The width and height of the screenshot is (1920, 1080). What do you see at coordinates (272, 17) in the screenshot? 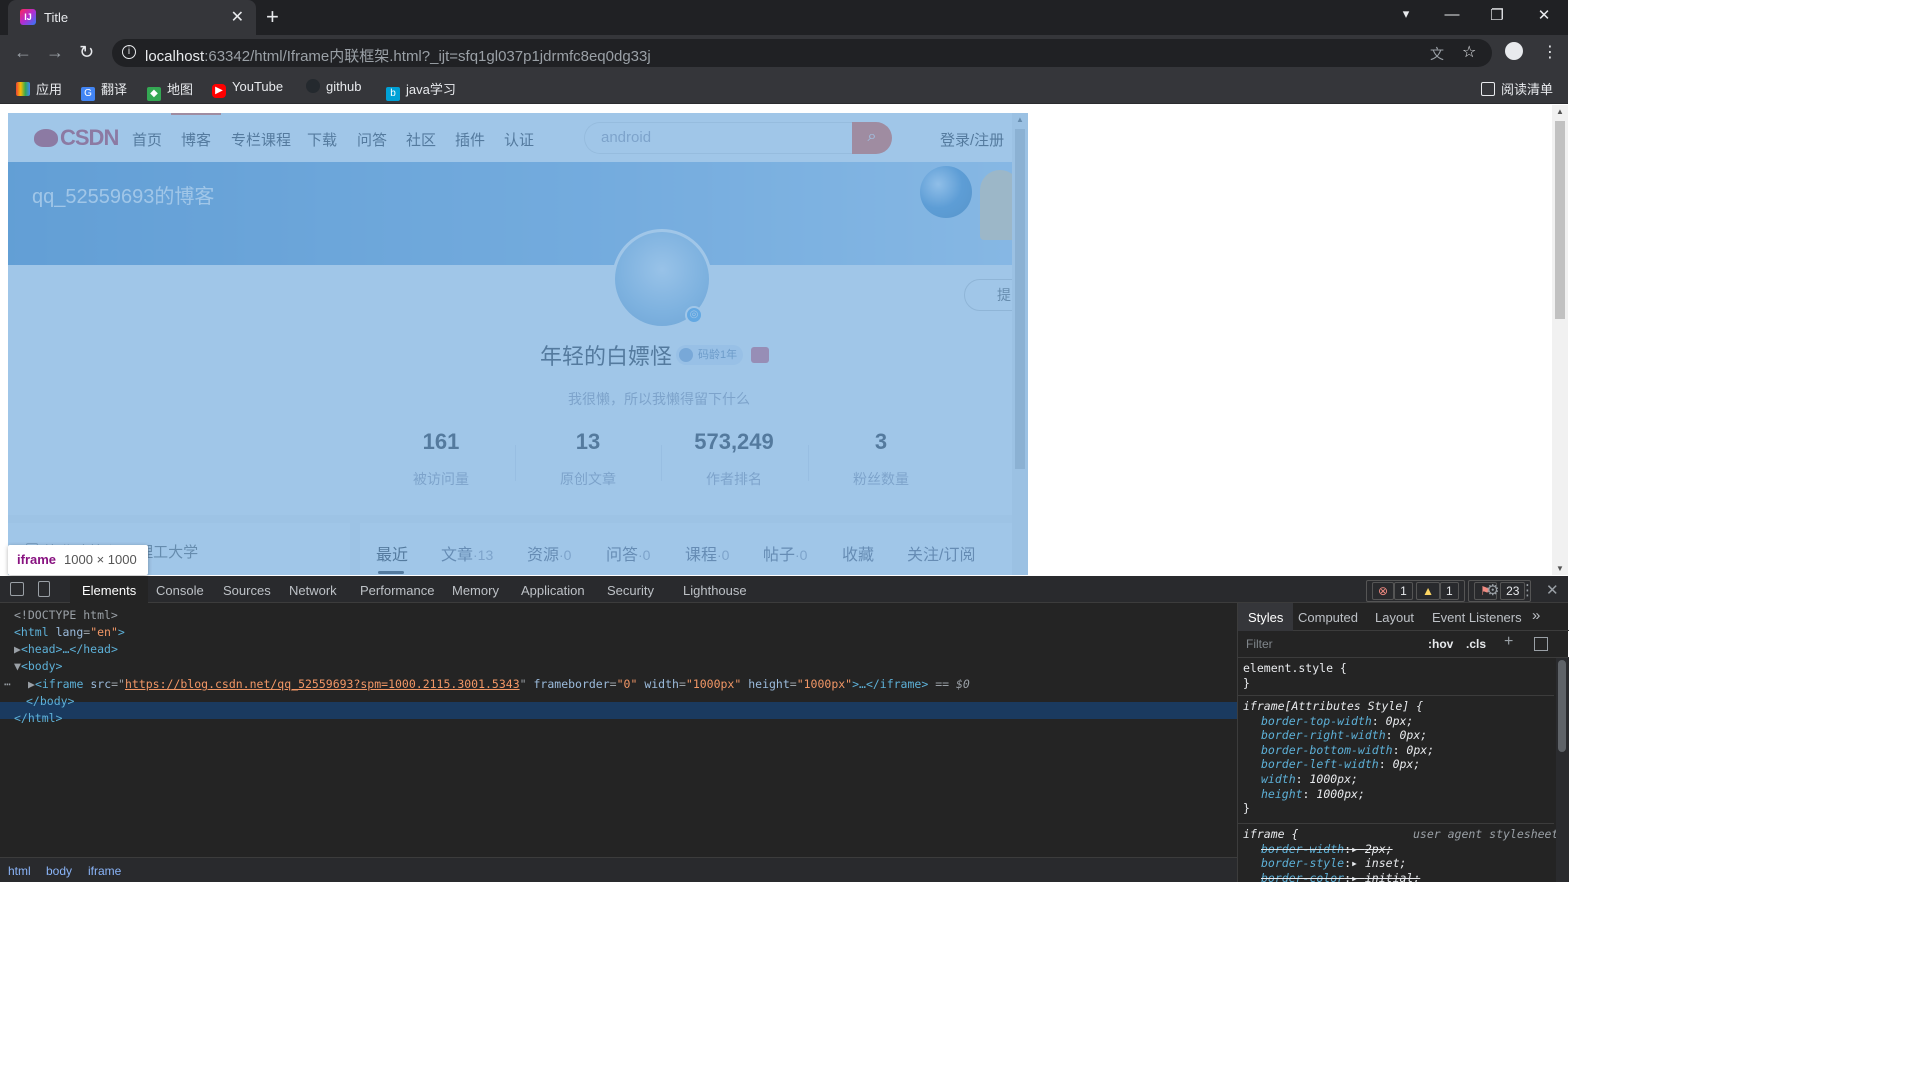
I see `new-tab-icon: +` at bounding box center [272, 17].